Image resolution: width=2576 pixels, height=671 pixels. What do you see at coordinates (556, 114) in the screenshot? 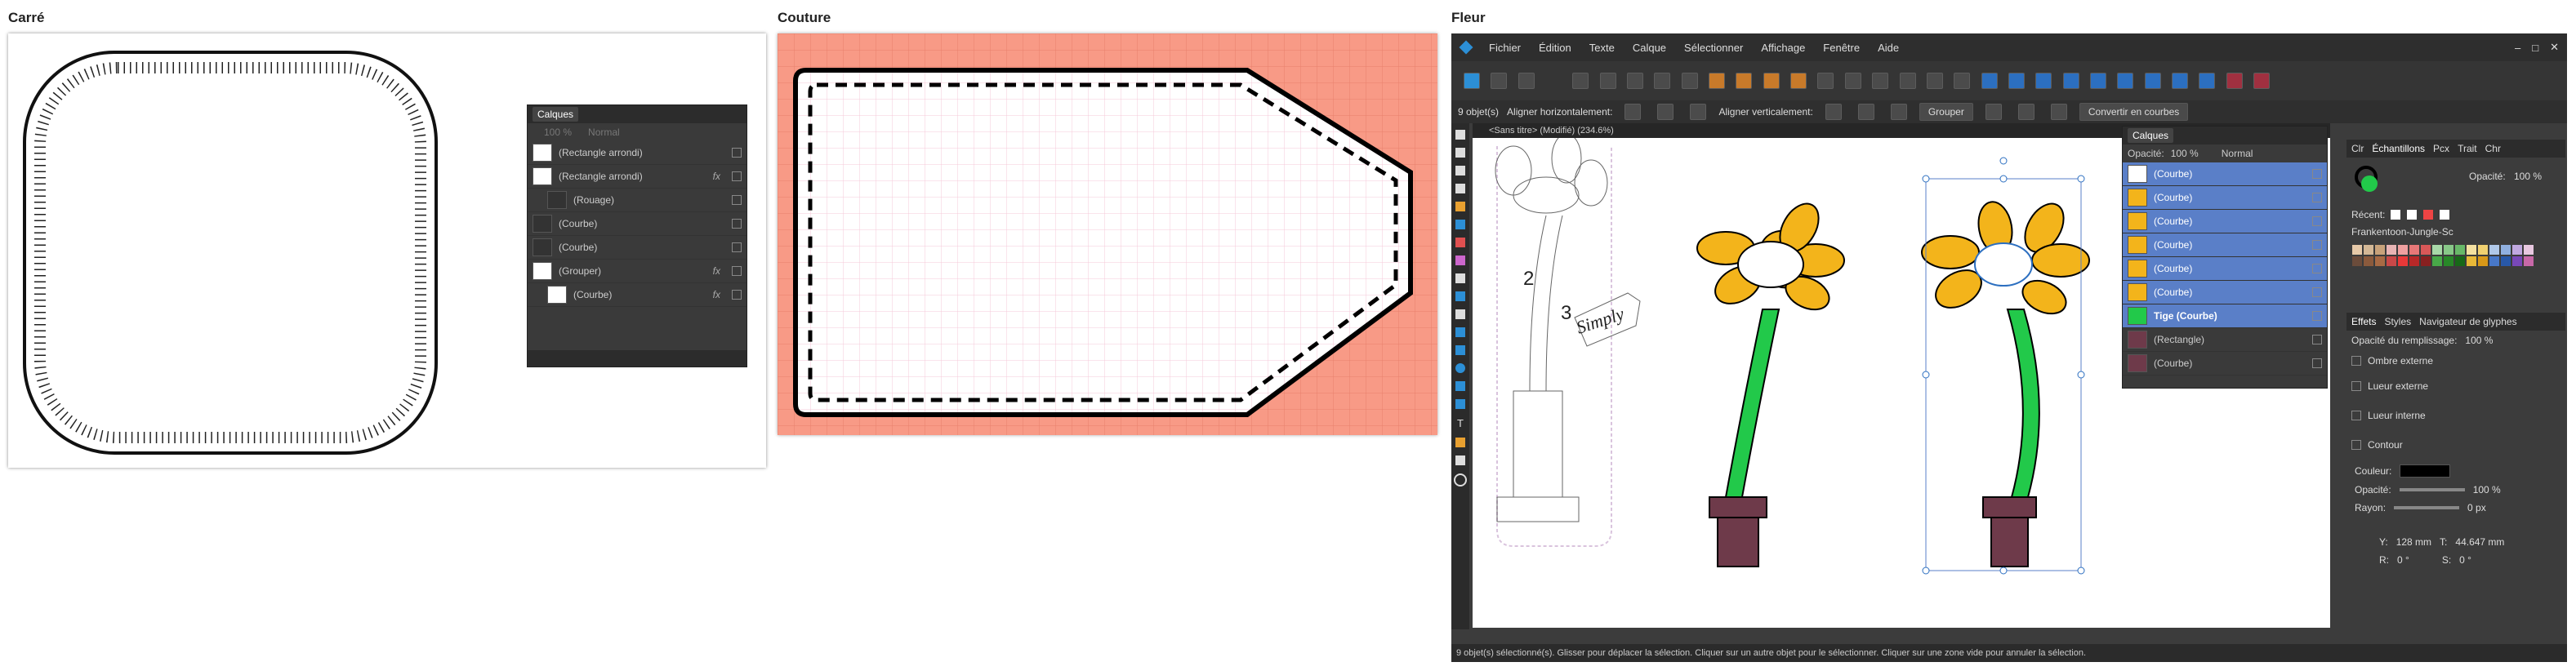
I see `carre-layers-tab: Calques` at bounding box center [556, 114].